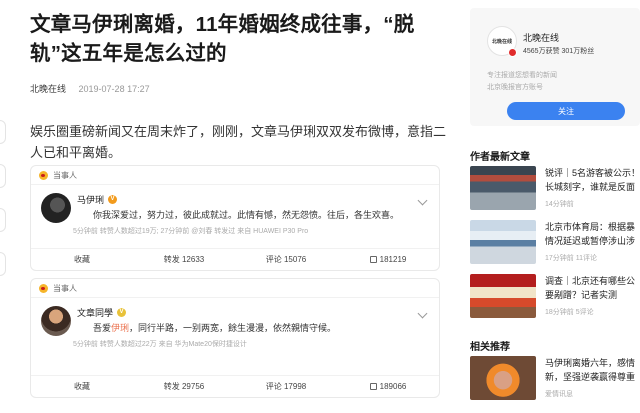 This screenshot has height=413, width=640. What do you see at coordinates (592, 180) in the screenshot?
I see `news-title: 锐评｜5名游客被公示！ 长城刻字，谁就是反面` at bounding box center [592, 180].